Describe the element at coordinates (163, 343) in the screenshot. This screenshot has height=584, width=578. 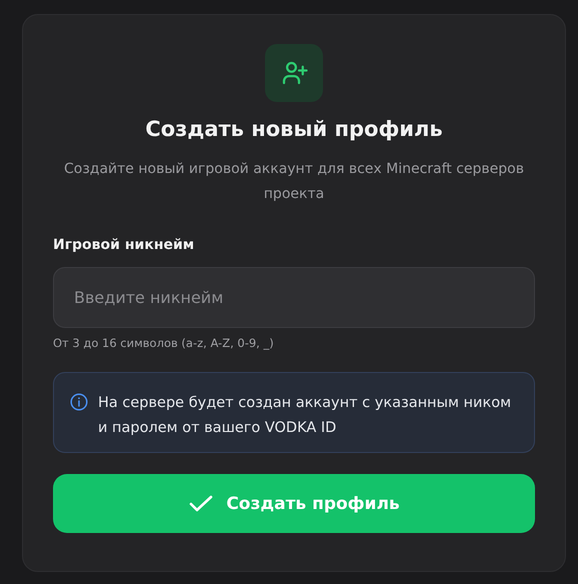
I see `field-hint: От 3 до 16 символов (a-z, A-Z, 0-9, _)` at that location.